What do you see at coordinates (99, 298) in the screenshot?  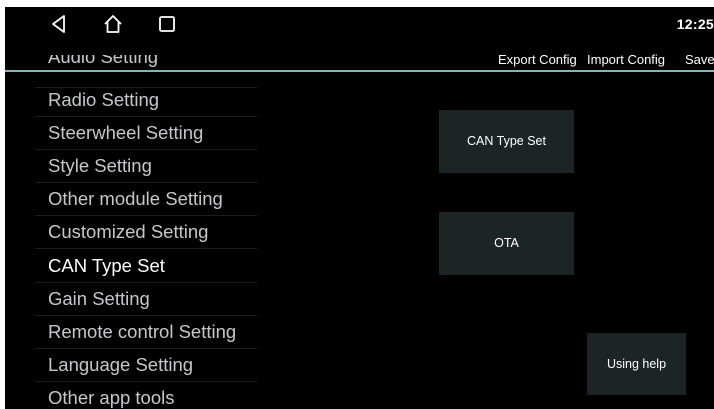 I see `menu-item-label: Gain Setting` at bounding box center [99, 298].